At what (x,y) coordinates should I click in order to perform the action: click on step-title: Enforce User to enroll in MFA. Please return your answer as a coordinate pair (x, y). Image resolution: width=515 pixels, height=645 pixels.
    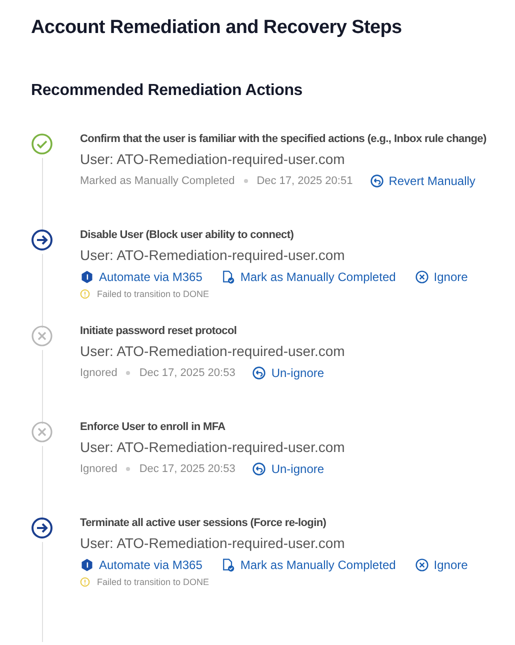
    Looking at the image, I should click on (153, 427).